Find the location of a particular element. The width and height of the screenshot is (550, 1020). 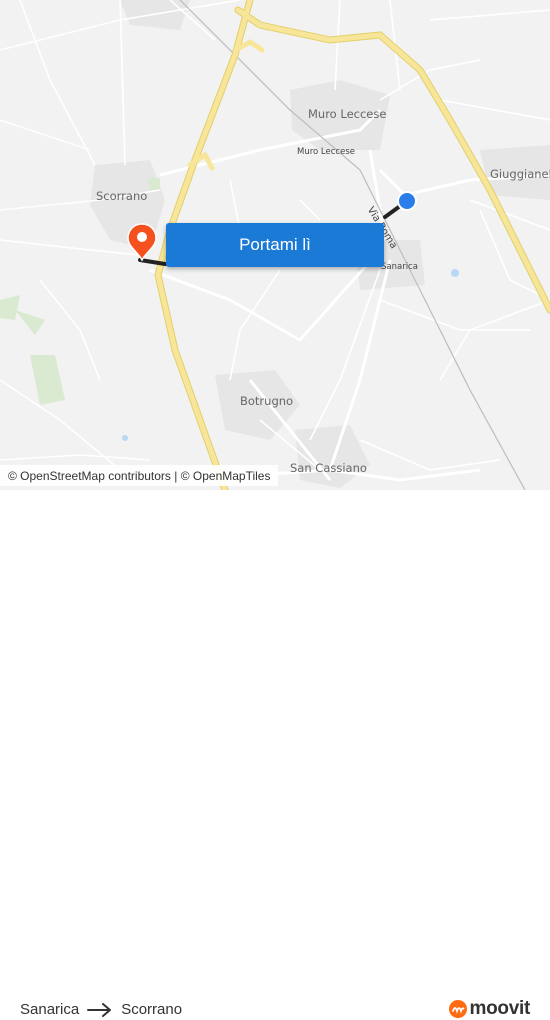

place-label: Scorrano is located at coordinates (122, 196).